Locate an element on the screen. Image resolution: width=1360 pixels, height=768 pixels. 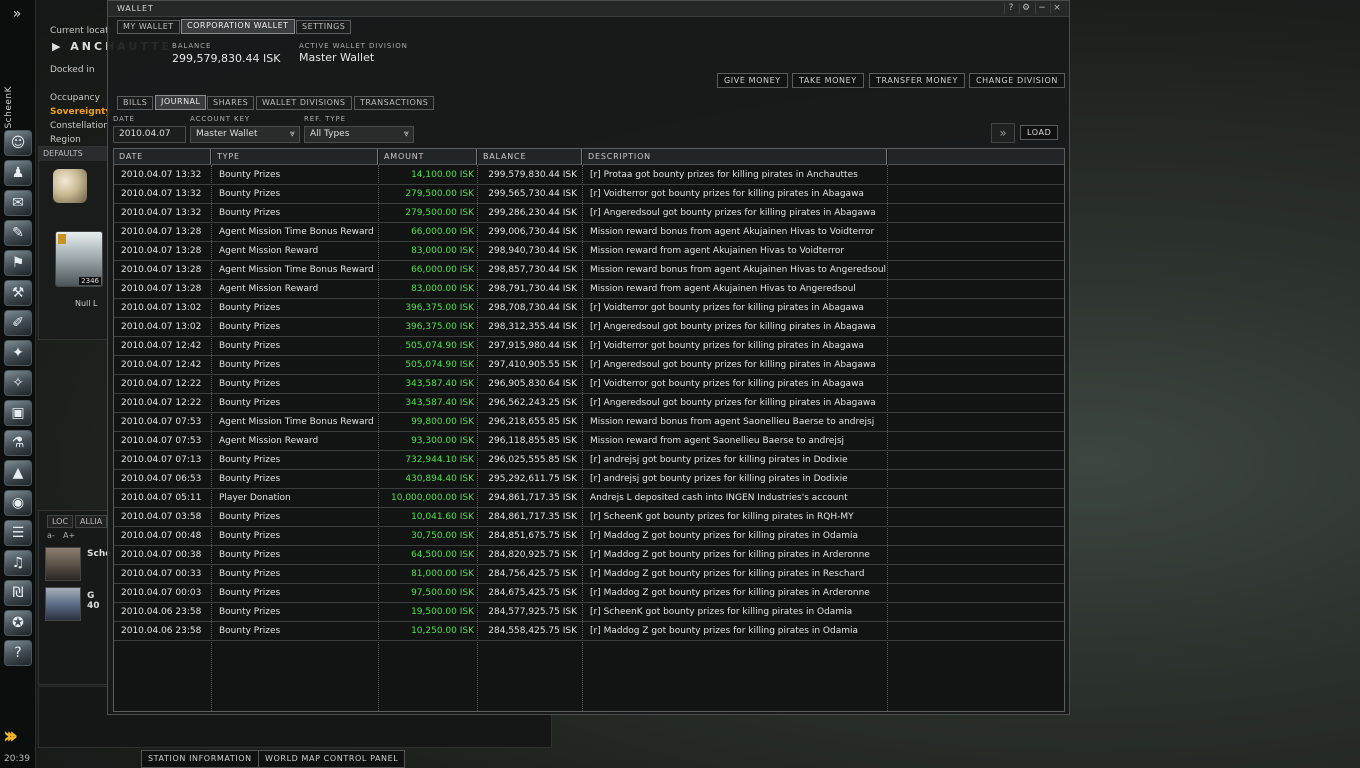
fitting-icon: ✎ is located at coordinates (18, 233).